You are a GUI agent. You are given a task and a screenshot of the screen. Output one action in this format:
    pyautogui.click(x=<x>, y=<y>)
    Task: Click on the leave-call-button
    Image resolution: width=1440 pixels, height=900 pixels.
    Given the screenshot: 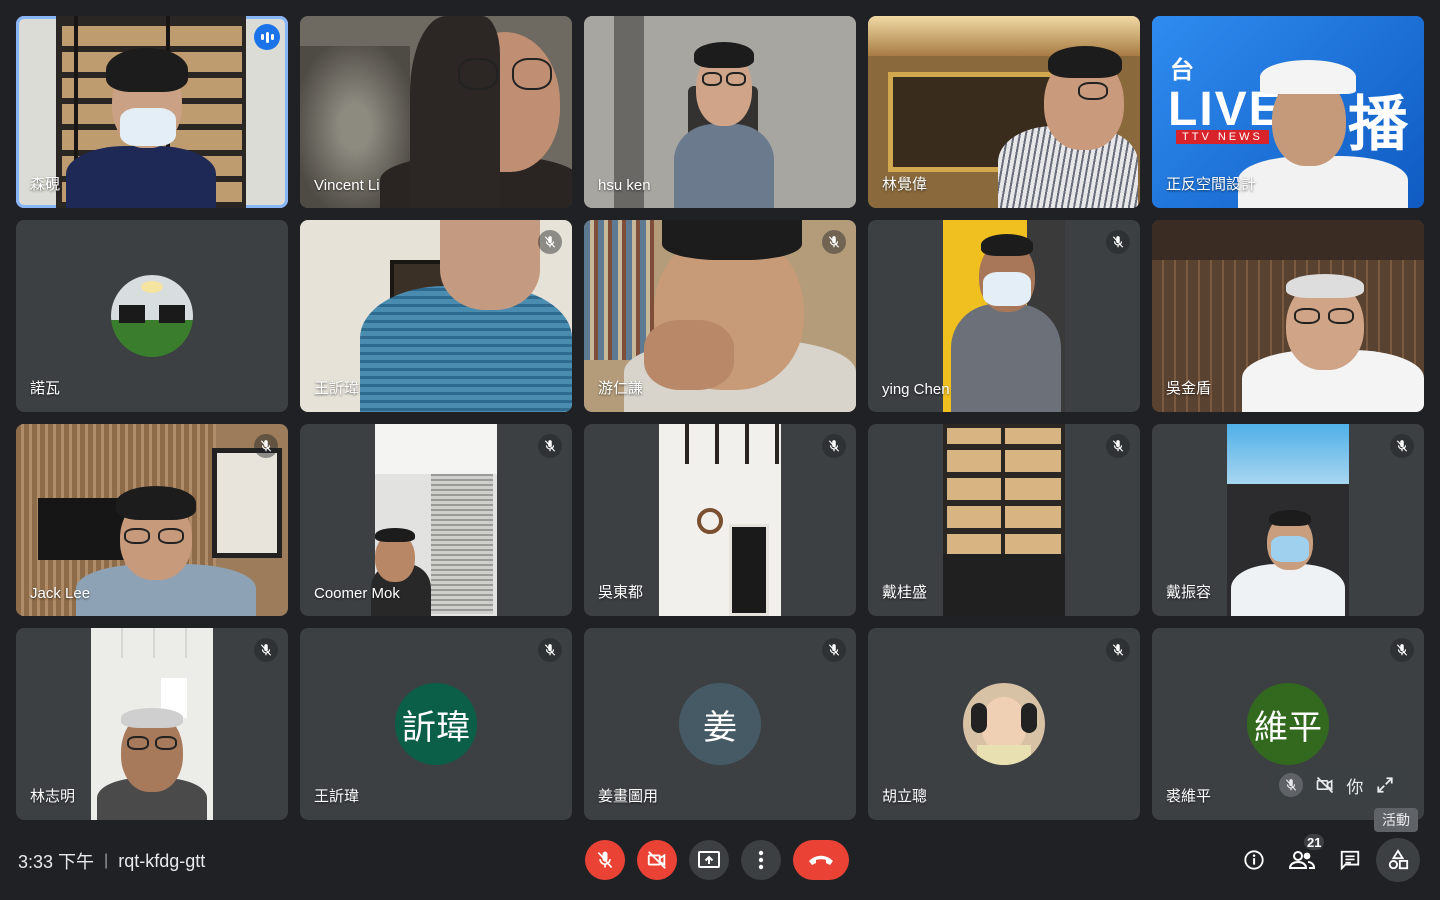 What is the action you would take?
    pyautogui.click(x=821, y=860)
    